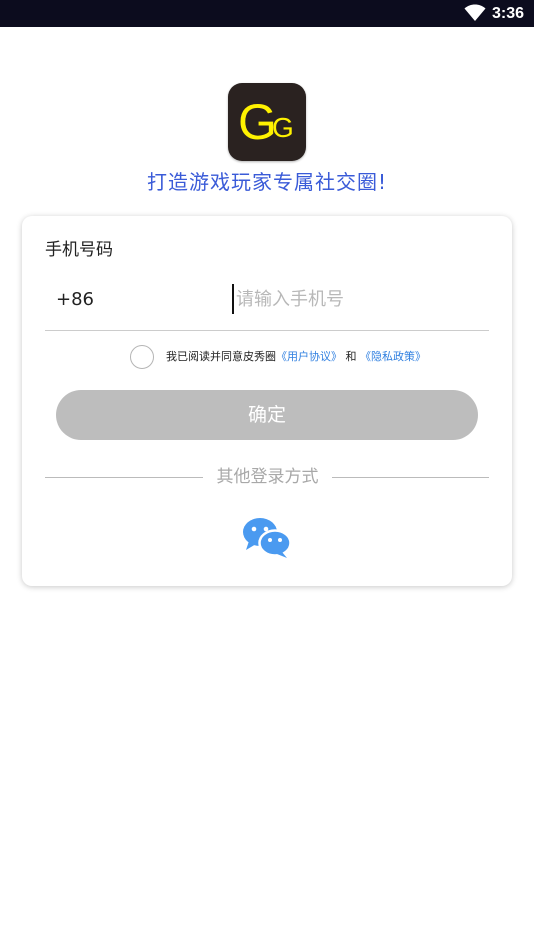 The width and height of the screenshot is (534, 949). Describe the element at coordinates (267, 477) in the screenshot. I see `other-login-label: 其他登录方式` at that location.